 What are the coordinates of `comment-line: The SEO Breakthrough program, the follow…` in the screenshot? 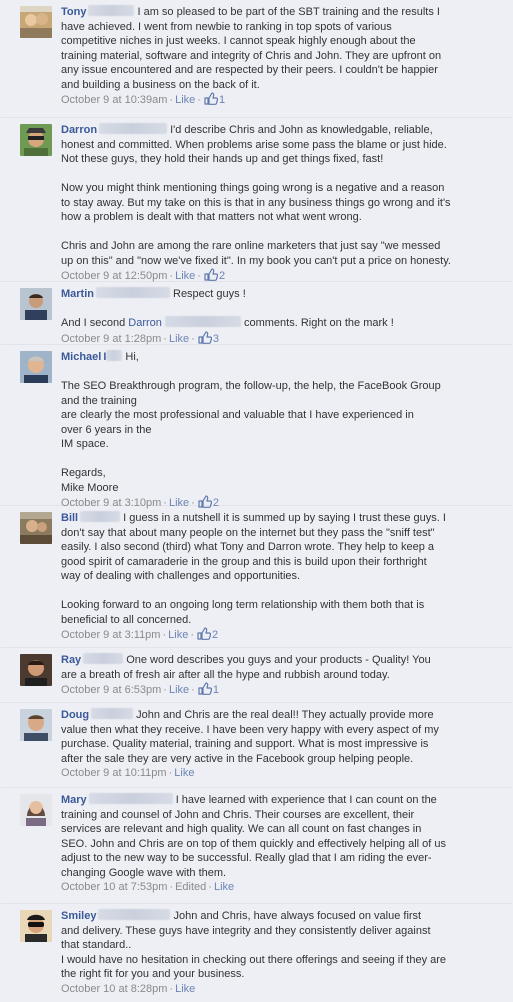 It's located at (251, 386).